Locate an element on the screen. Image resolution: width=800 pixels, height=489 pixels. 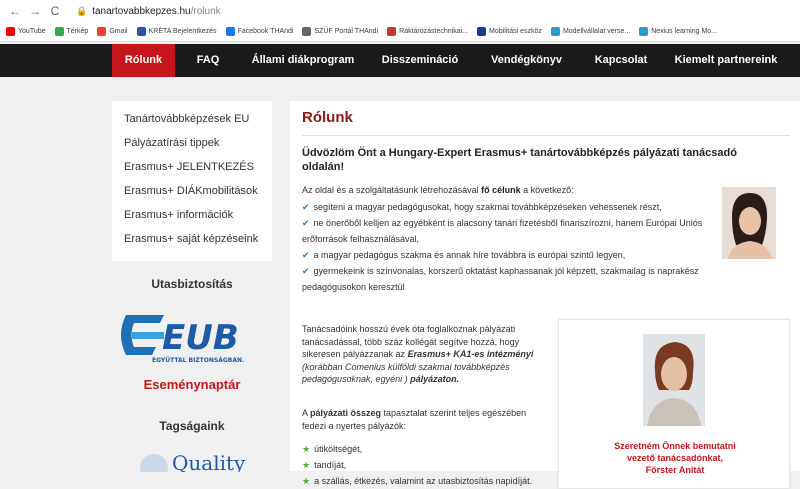
memberships-title: Tagságaink is located at coordinates (192, 426).